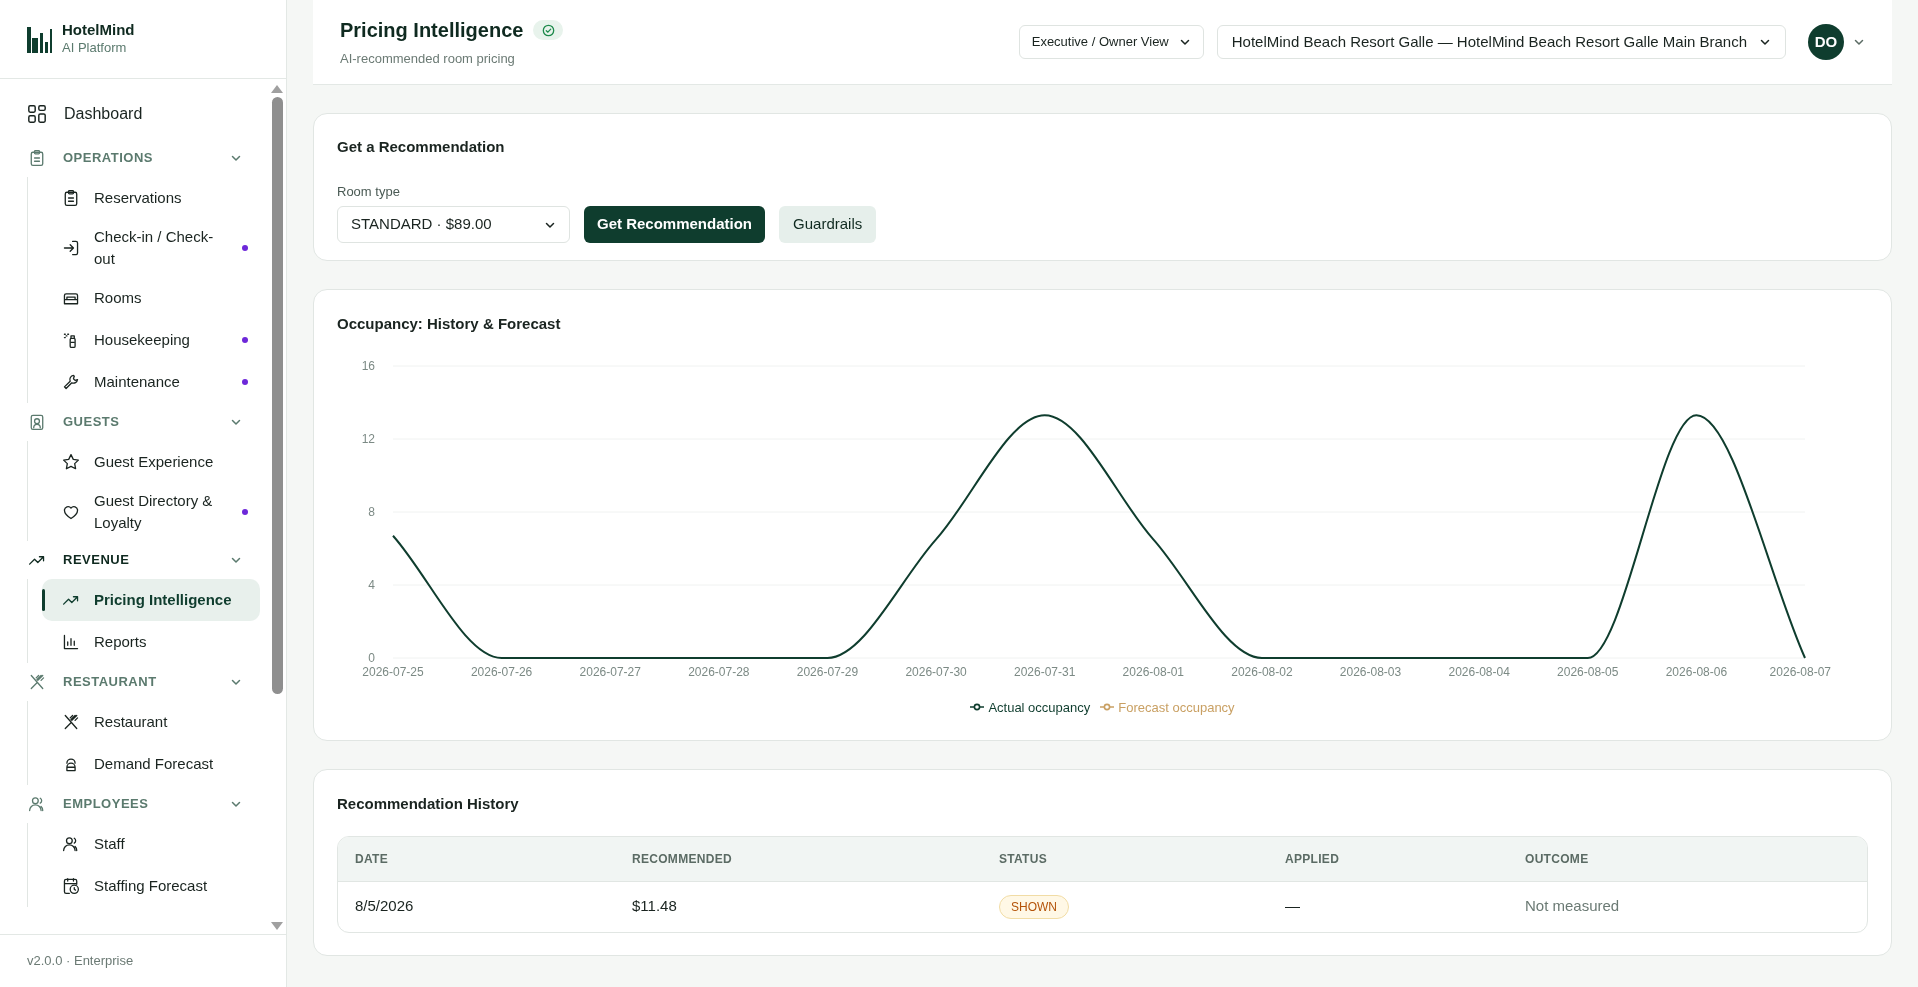  I want to click on column-header: OUTCOME, so click(1557, 859).